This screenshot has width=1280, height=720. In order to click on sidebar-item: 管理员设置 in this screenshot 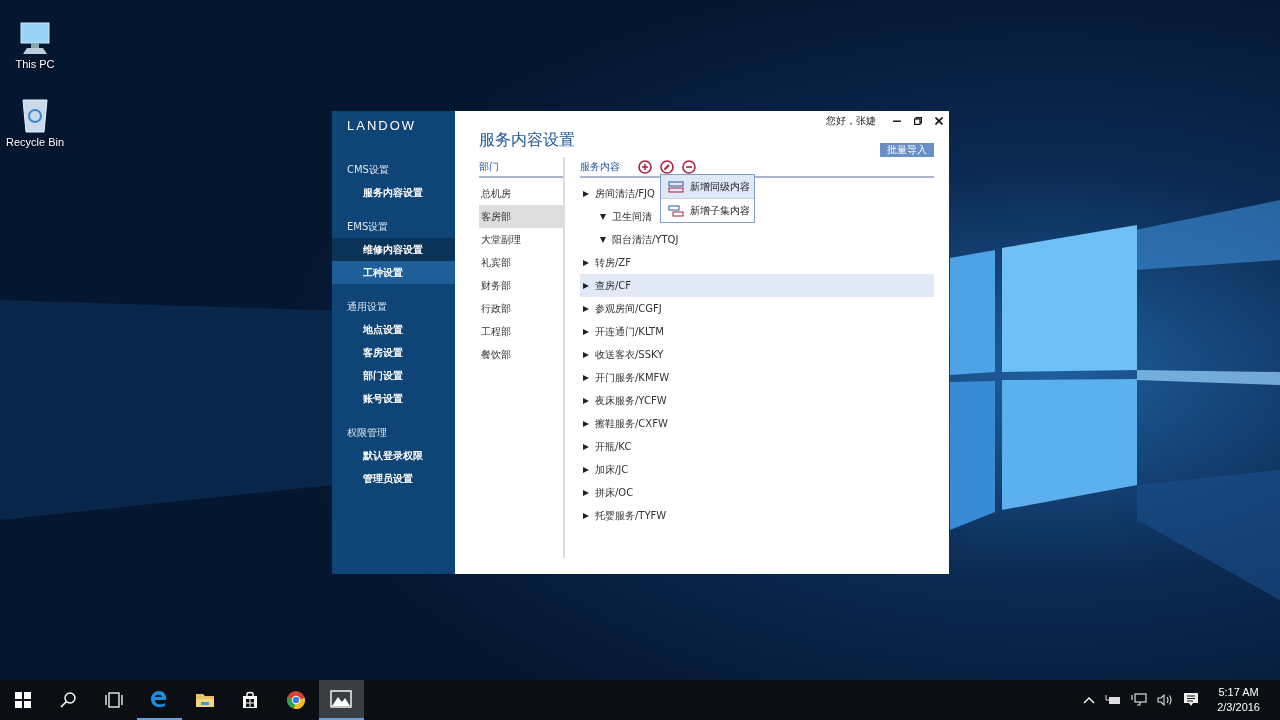, I will do `click(393, 478)`.